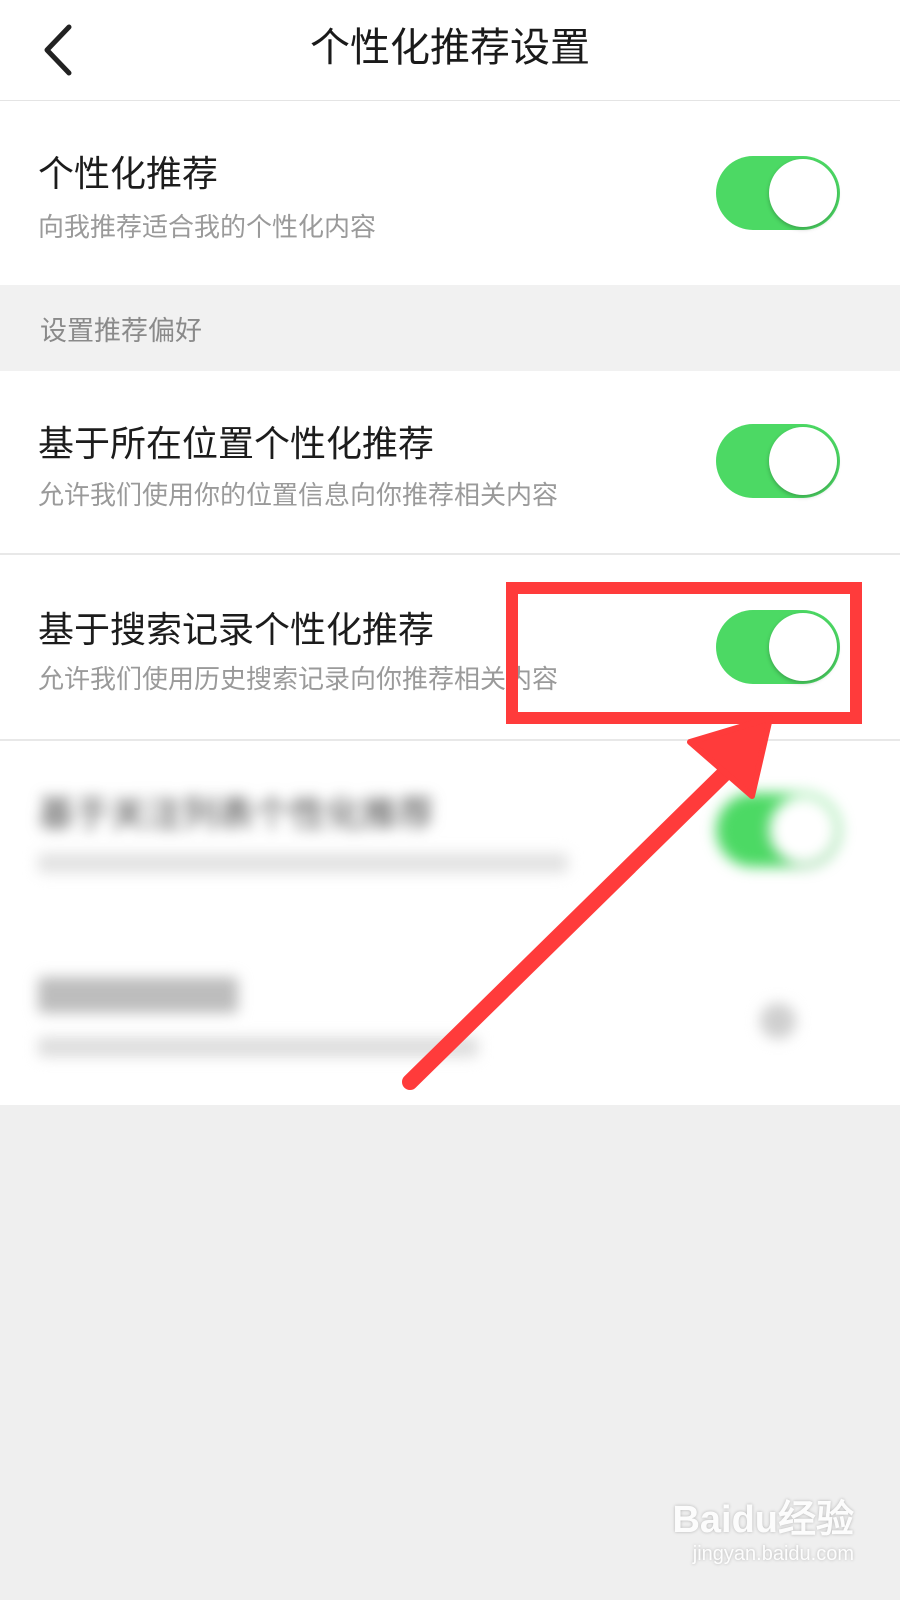  I want to click on setting-title: 基于关注列表个性化推荐, so click(236, 814).